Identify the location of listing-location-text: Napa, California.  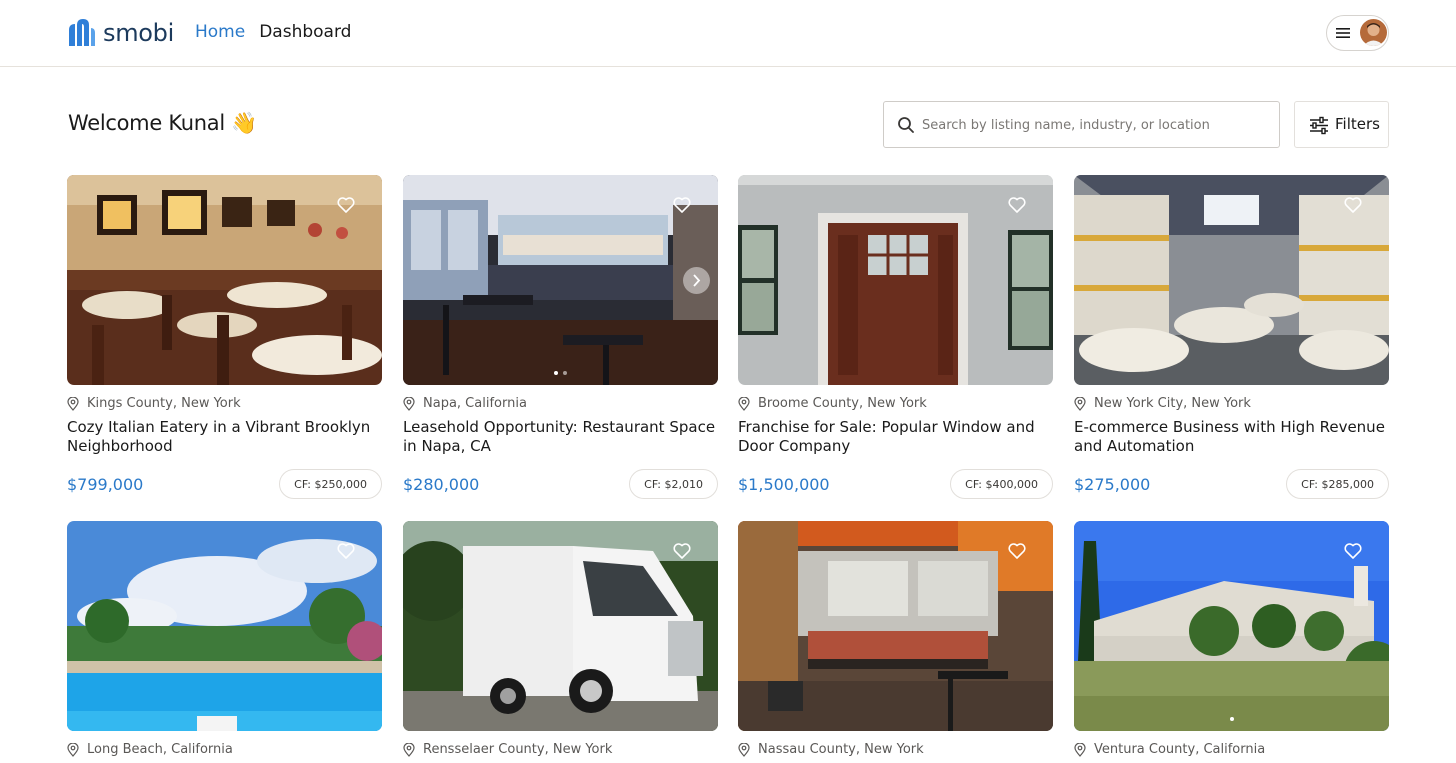
(475, 403).